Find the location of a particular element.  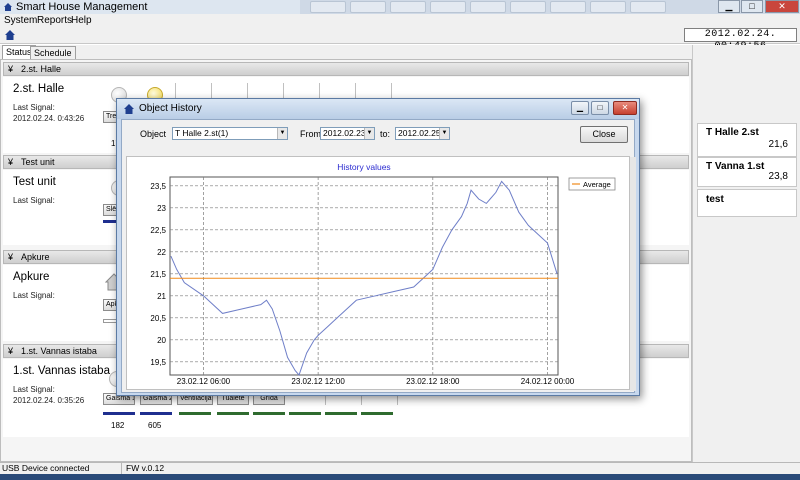

section-header-label: 1.st. Vannas istaba is located at coordinates (59, 351).